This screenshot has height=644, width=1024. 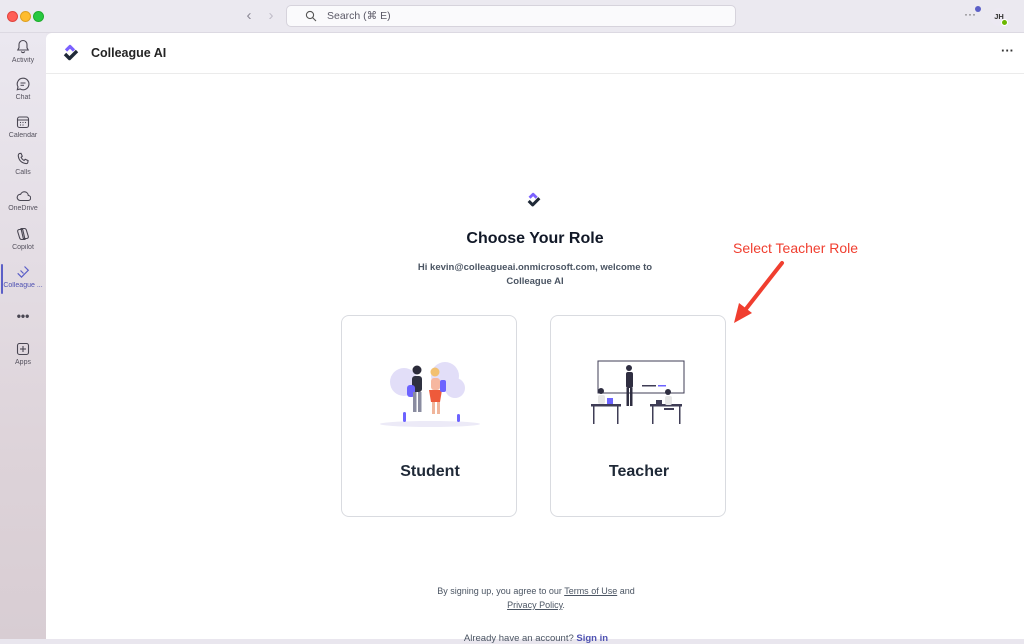 What do you see at coordinates (23, 84) in the screenshot?
I see `chat-icon` at bounding box center [23, 84].